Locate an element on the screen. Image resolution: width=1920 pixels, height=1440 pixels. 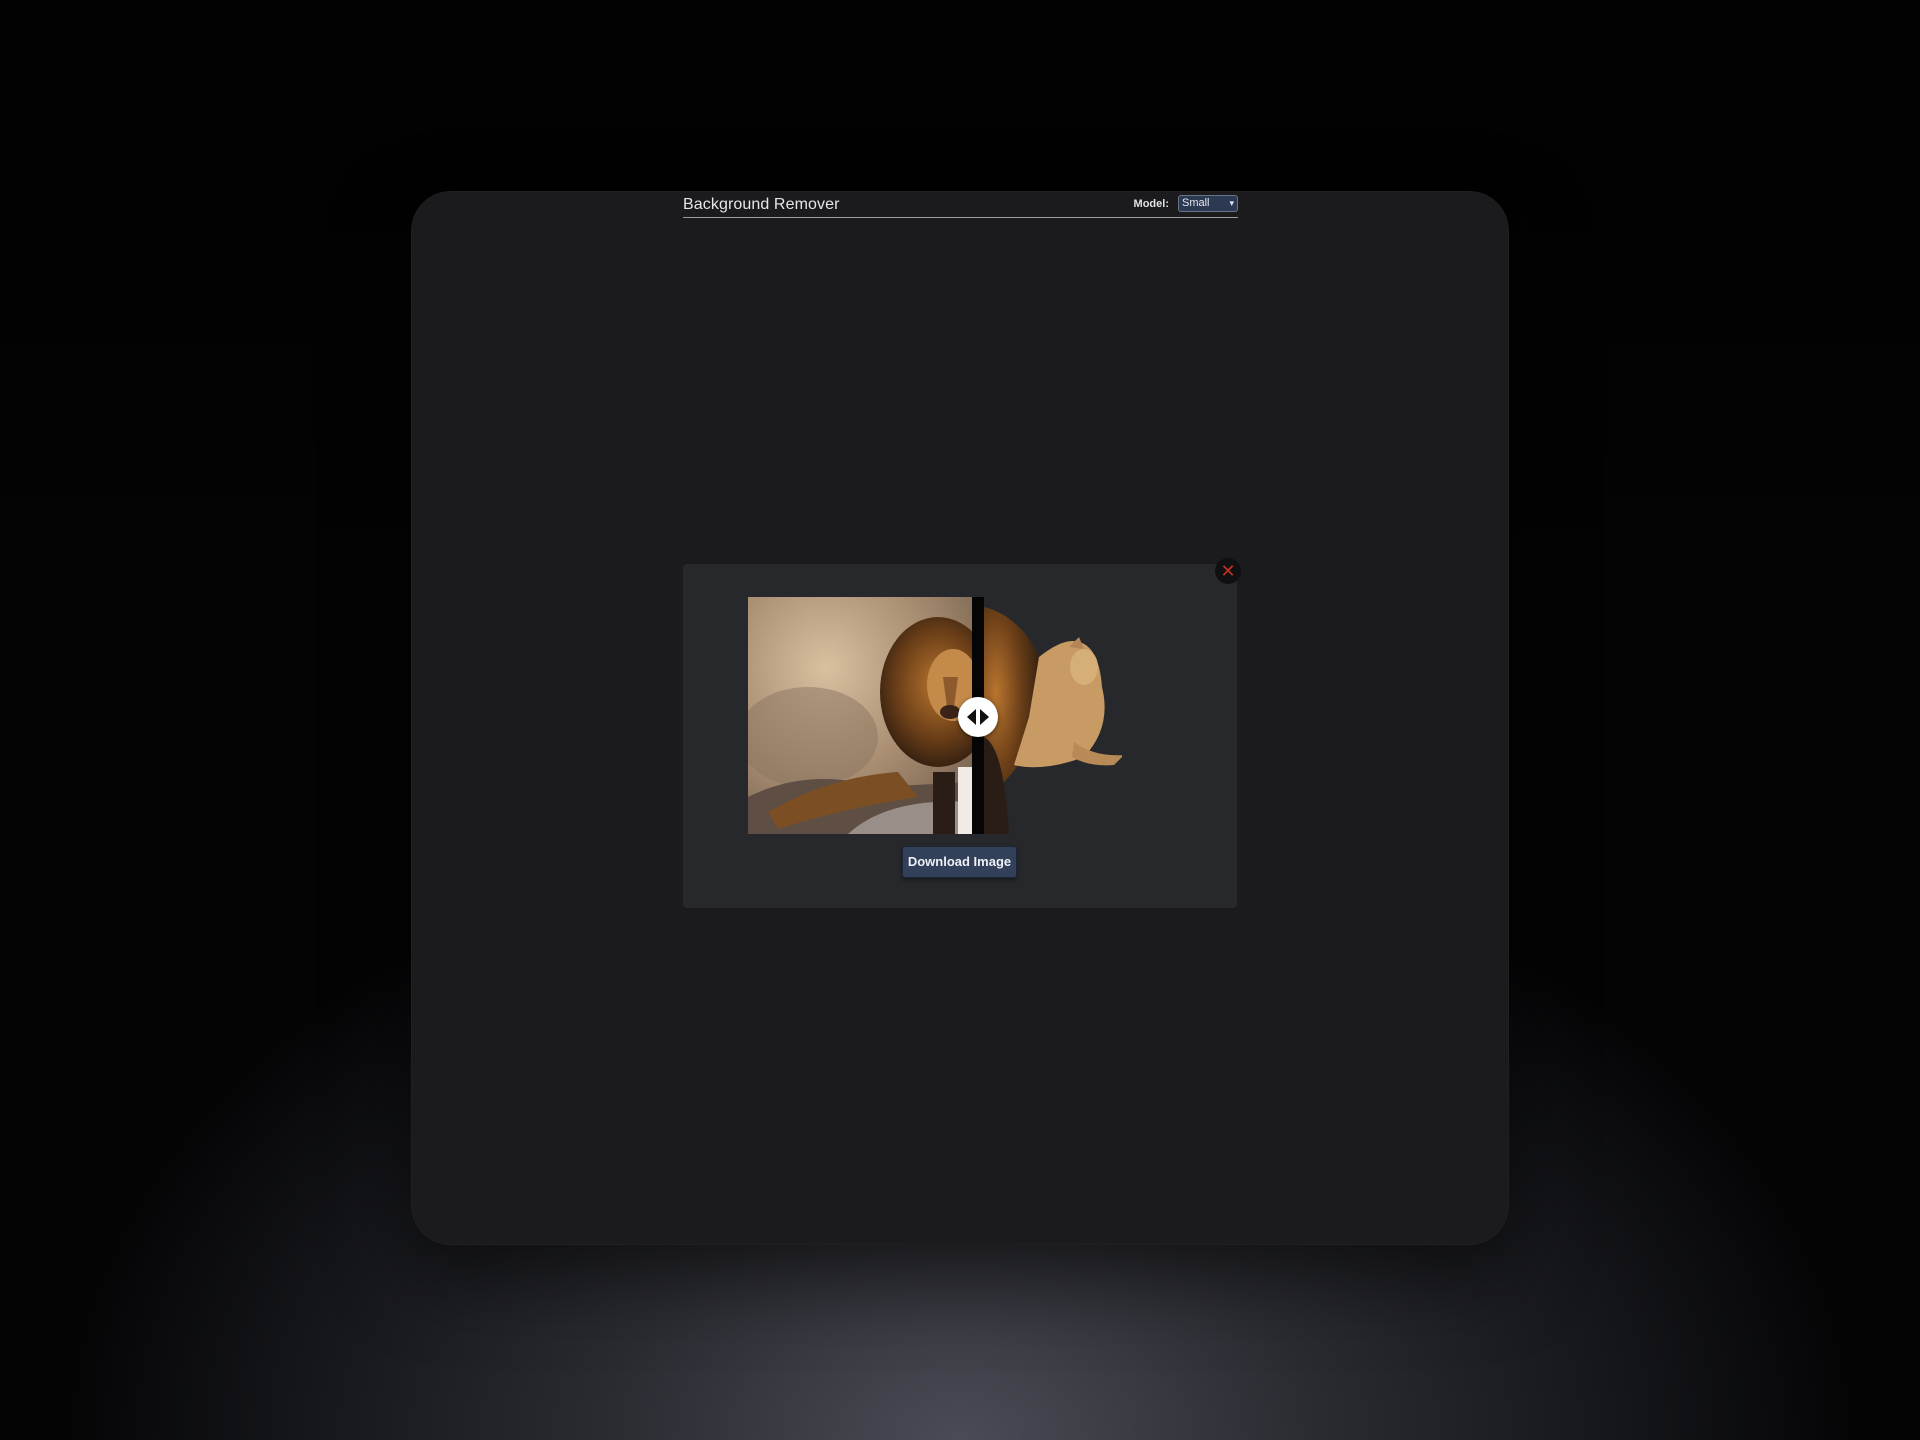
before-after-comparison is located at coordinates (935, 715).